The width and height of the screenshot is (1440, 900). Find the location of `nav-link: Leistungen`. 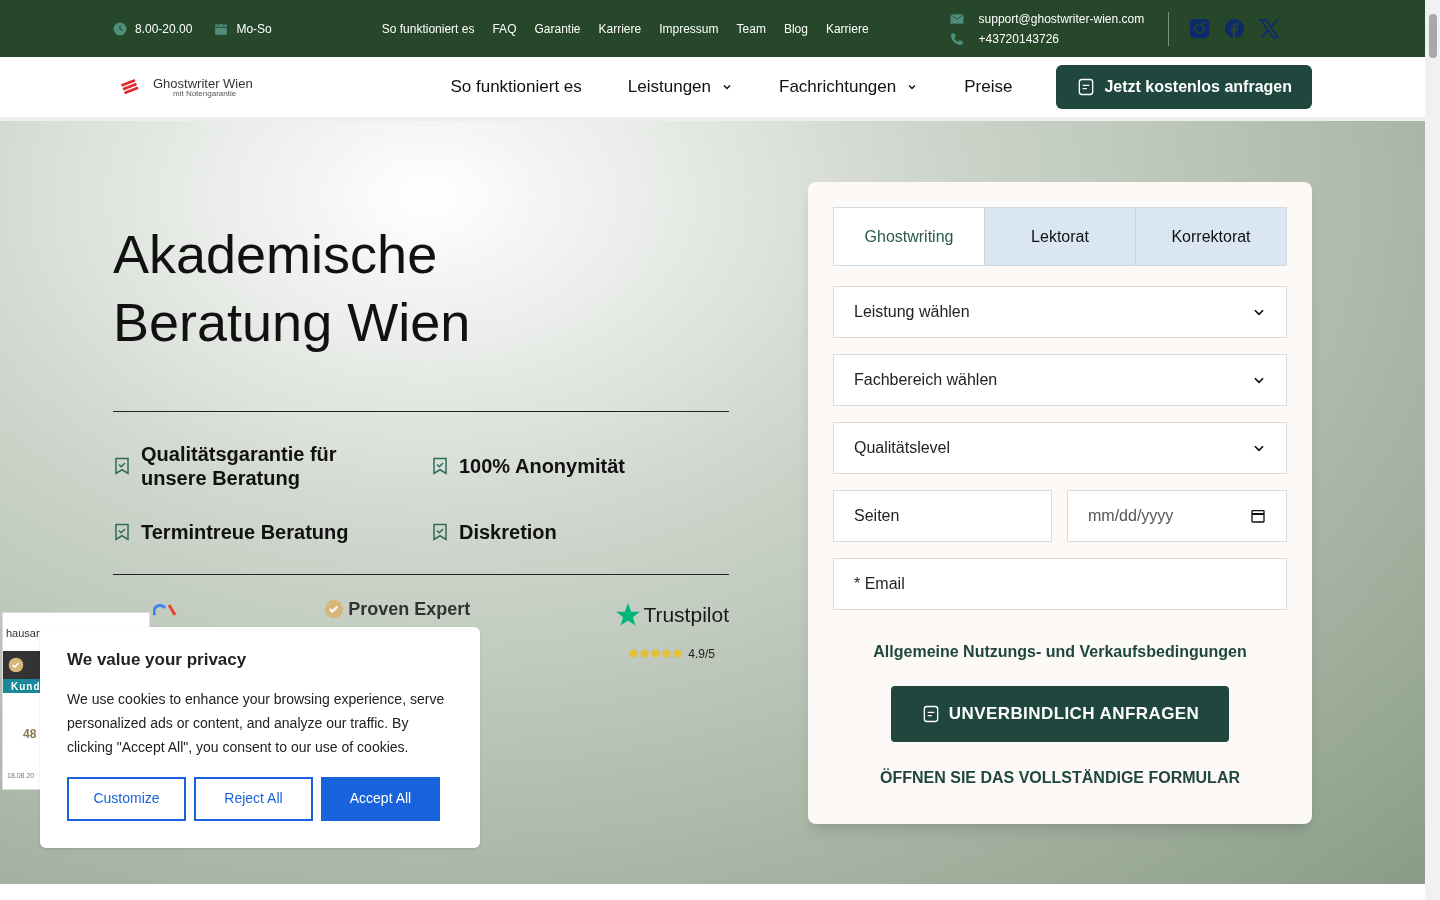

nav-link: Leistungen is located at coordinates (680, 87).